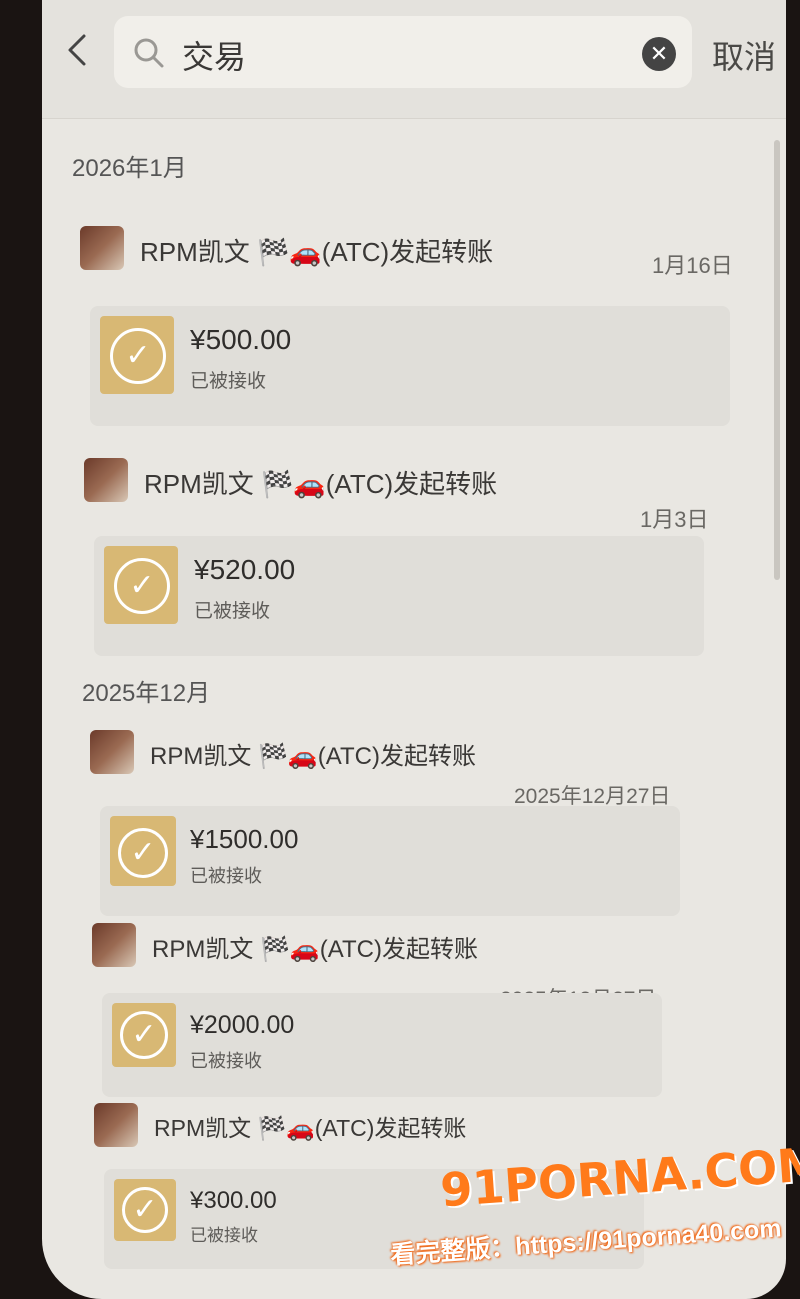 This screenshot has width=800, height=1299. What do you see at coordinates (410, 366) in the screenshot?
I see `transfer-card: ✓ ¥500.00 已被接收` at bounding box center [410, 366].